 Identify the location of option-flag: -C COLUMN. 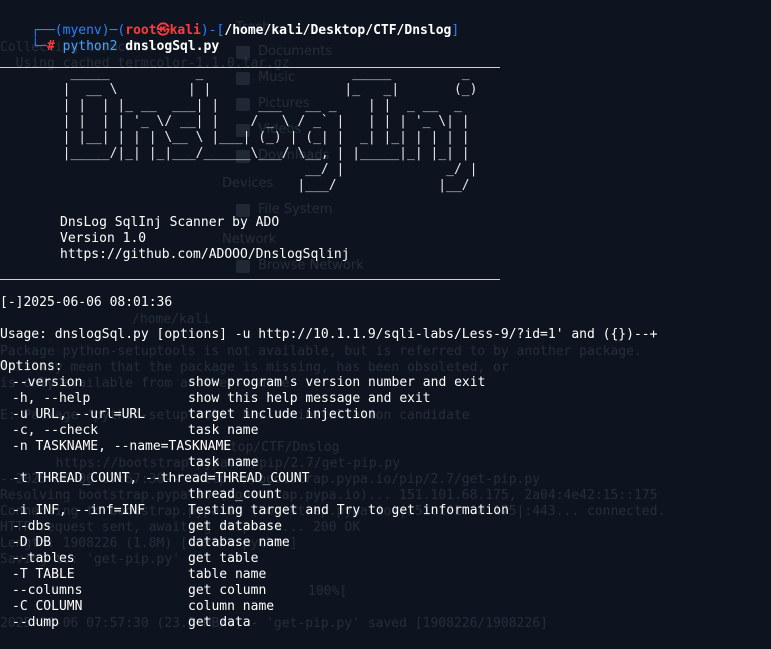
(47, 606).